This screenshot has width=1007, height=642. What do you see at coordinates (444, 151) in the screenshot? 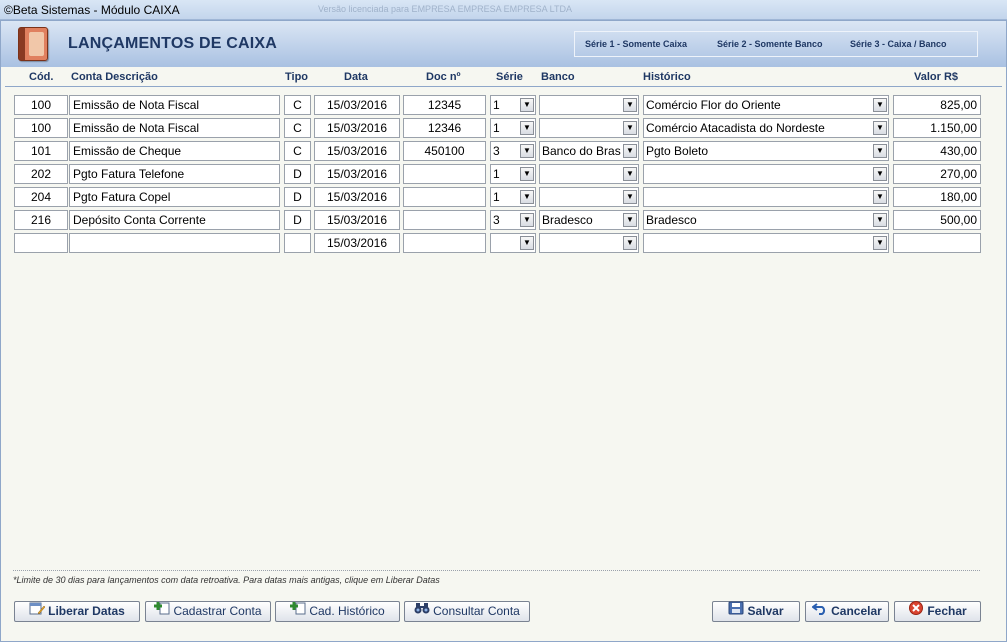
I see `doc-field: 450100` at bounding box center [444, 151].